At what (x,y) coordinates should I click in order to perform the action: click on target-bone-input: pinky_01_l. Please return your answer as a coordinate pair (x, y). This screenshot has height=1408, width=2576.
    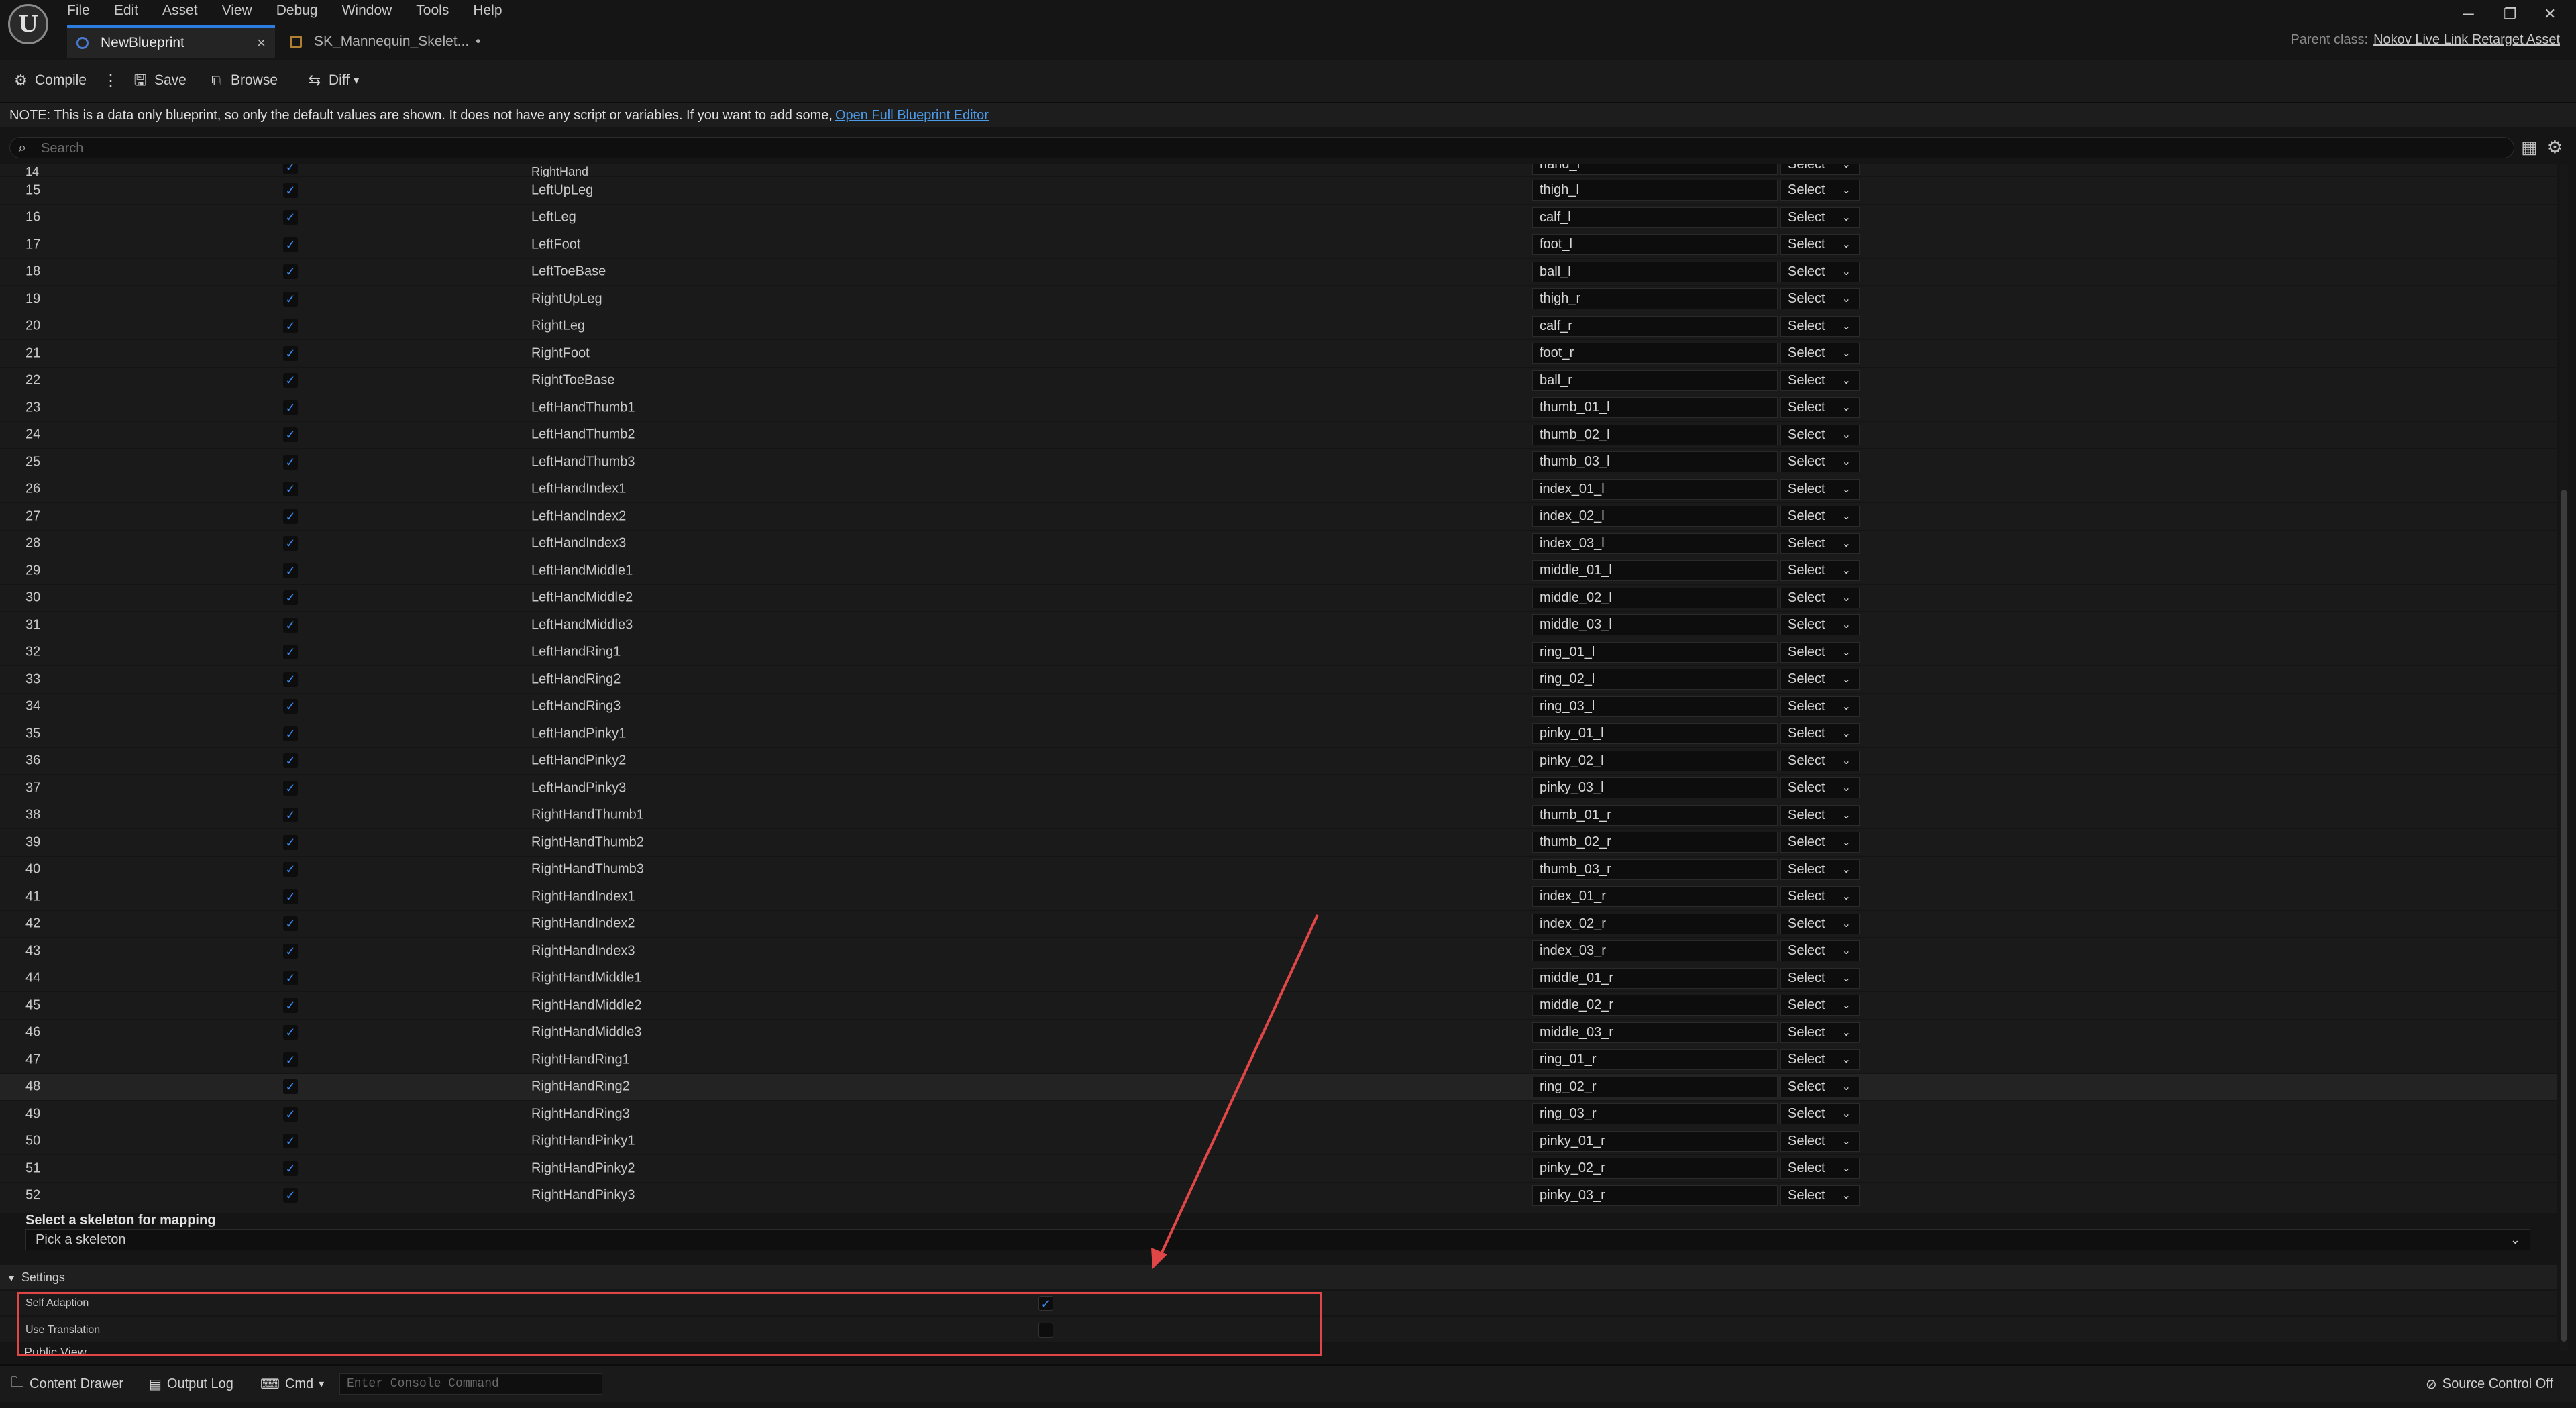
    Looking at the image, I should click on (1655, 733).